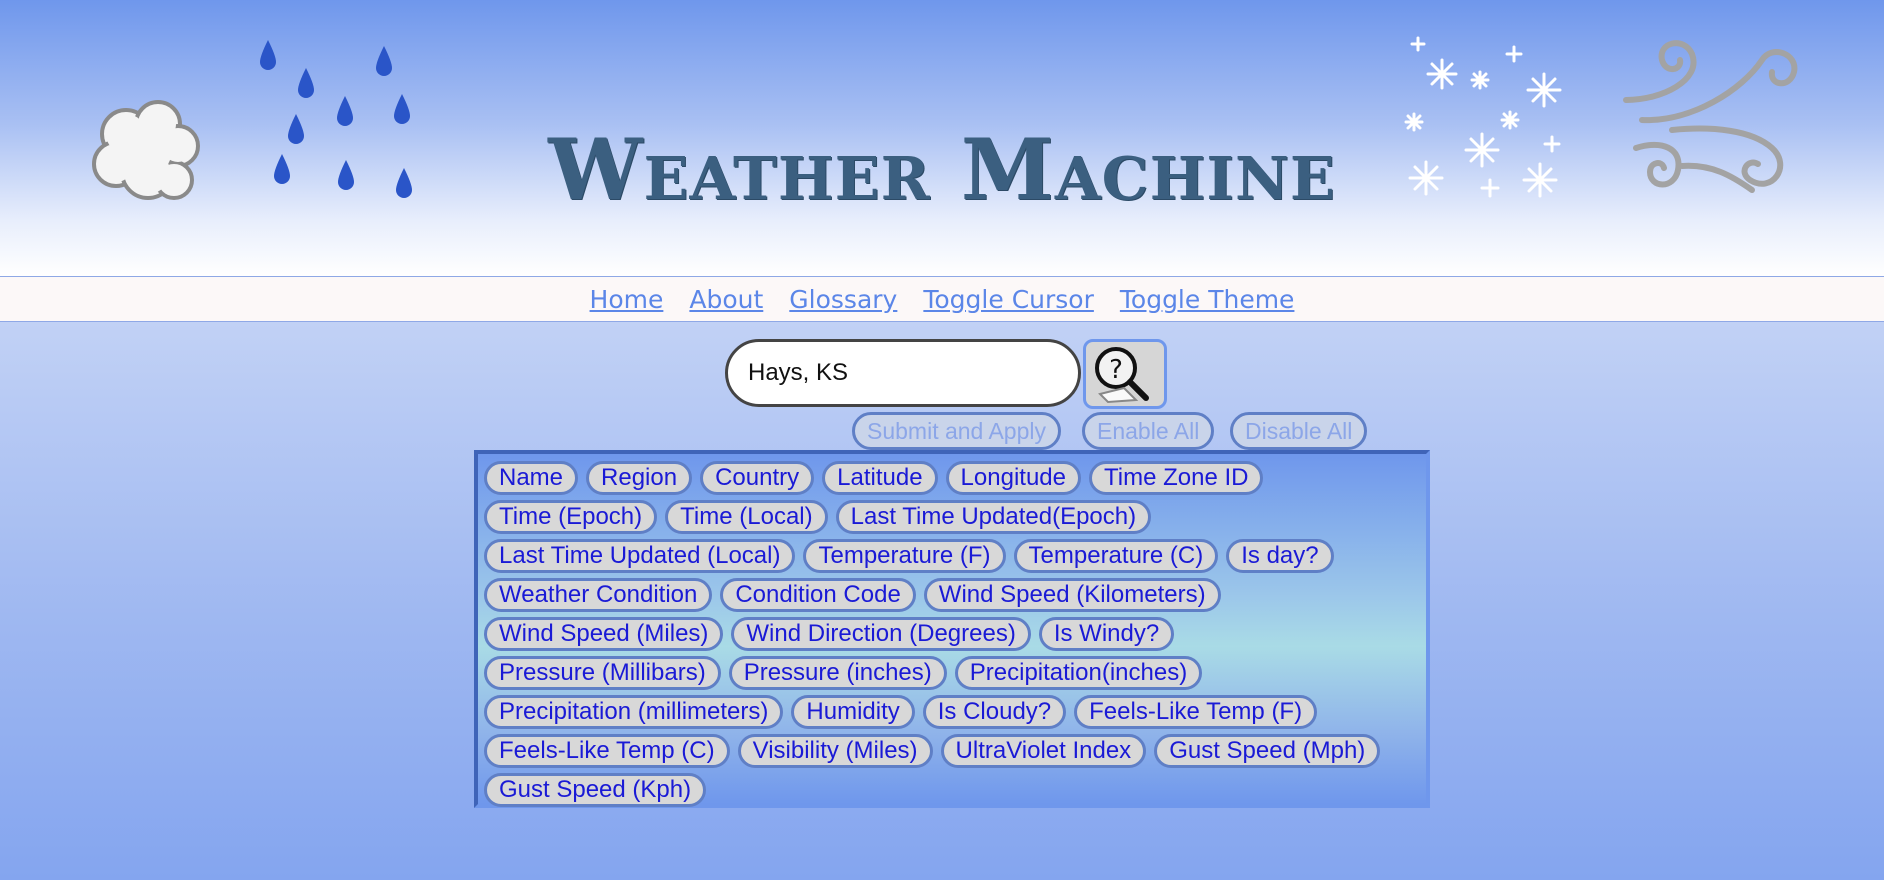  Describe the element at coordinates (1280, 555) in the screenshot. I see `field-toggle-is-day: Is day?` at that location.